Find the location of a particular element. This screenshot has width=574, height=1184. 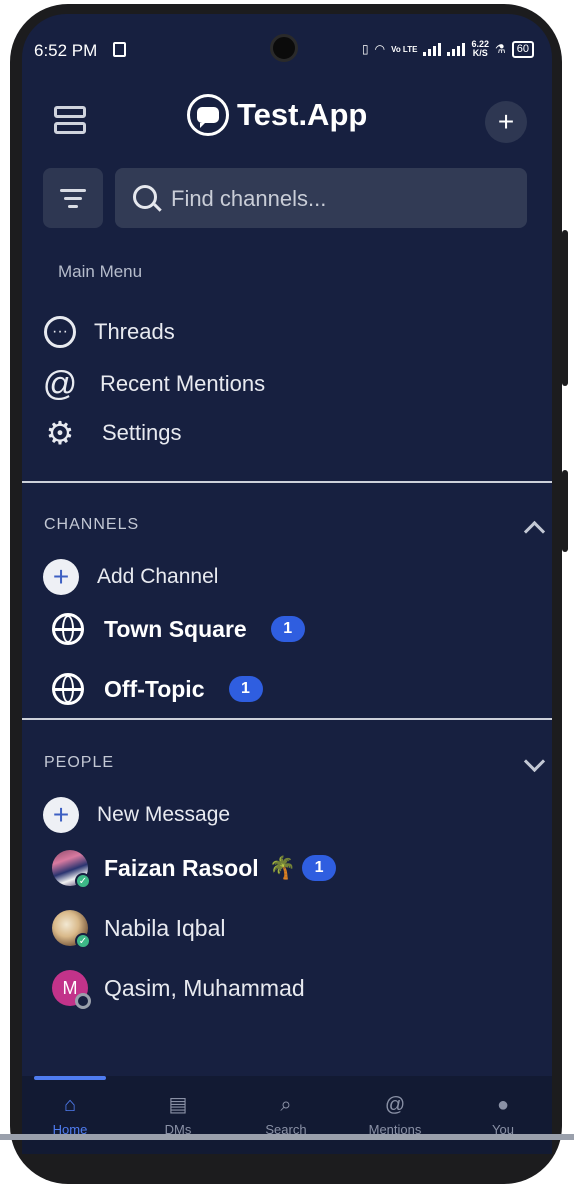

menu-item-threads: ··· Threads is located at coordinates (109, 332).